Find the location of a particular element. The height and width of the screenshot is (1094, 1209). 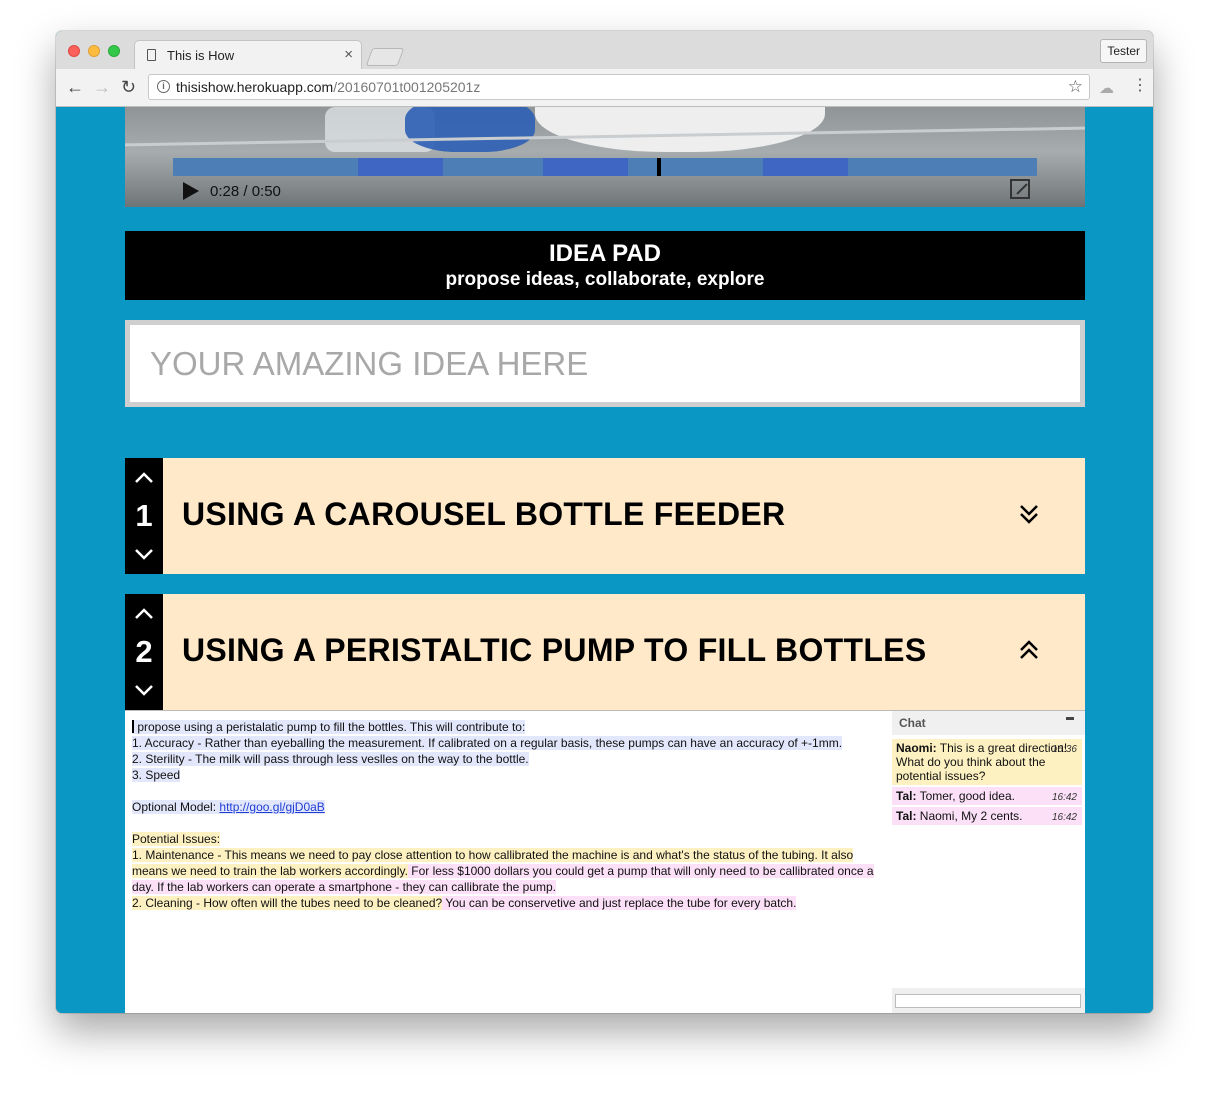

video-timecode: 0:28 / 0:50 is located at coordinates (245, 191).